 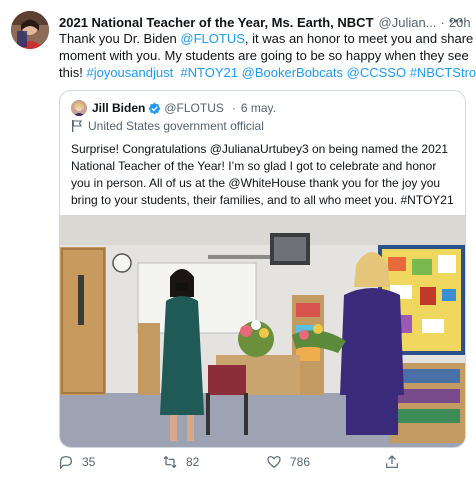 What do you see at coordinates (76, 462) in the screenshot?
I see `reply-button: 35` at bounding box center [76, 462].